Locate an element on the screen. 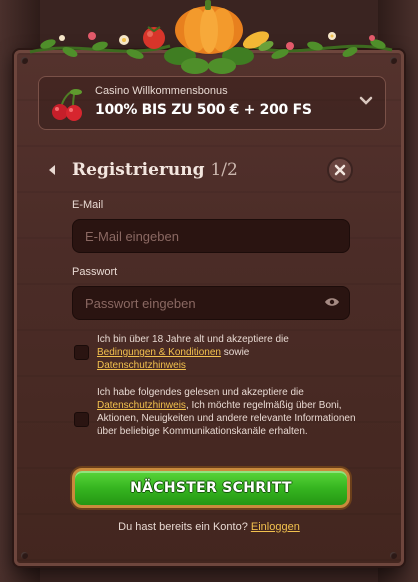  login-prompt-text: Du hast bereits ein Konto? is located at coordinates (183, 527).